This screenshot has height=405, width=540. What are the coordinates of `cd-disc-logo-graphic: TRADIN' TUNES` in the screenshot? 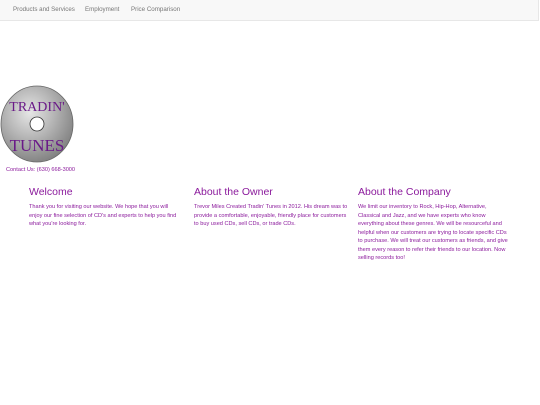 It's located at (37, 124).